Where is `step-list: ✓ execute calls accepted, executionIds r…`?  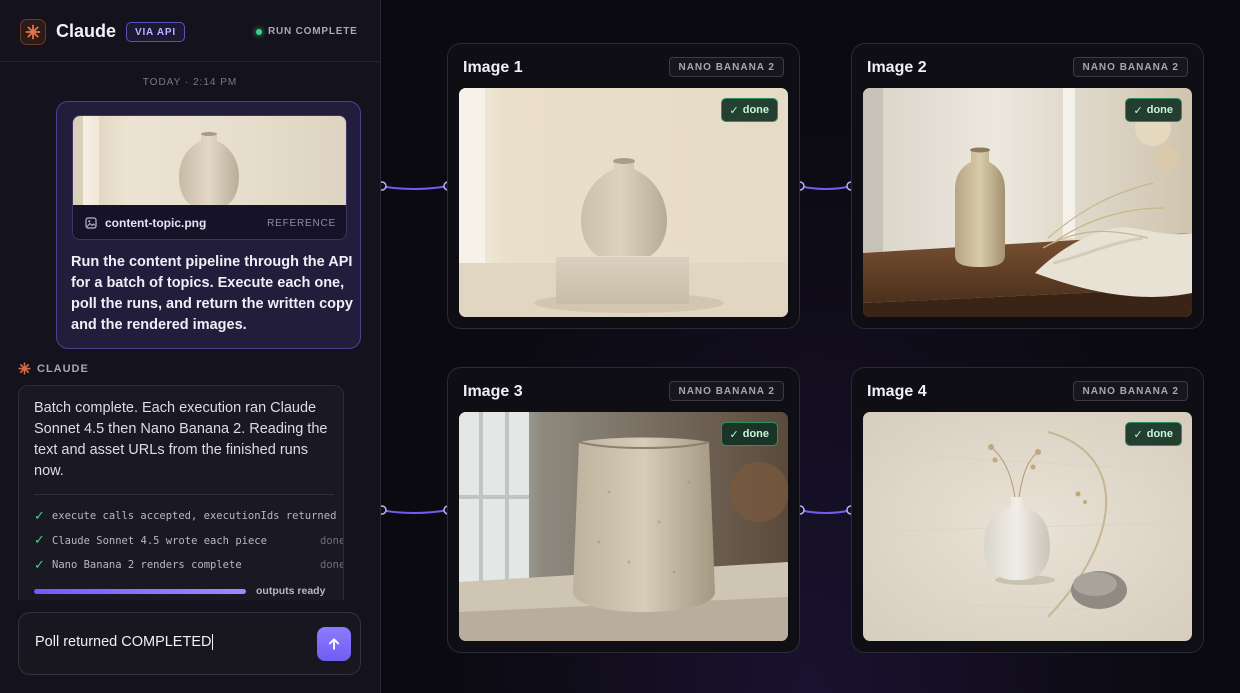 step-list: ✓ execute calls accepted, executionIds r… is located at coordinates (189, 541).